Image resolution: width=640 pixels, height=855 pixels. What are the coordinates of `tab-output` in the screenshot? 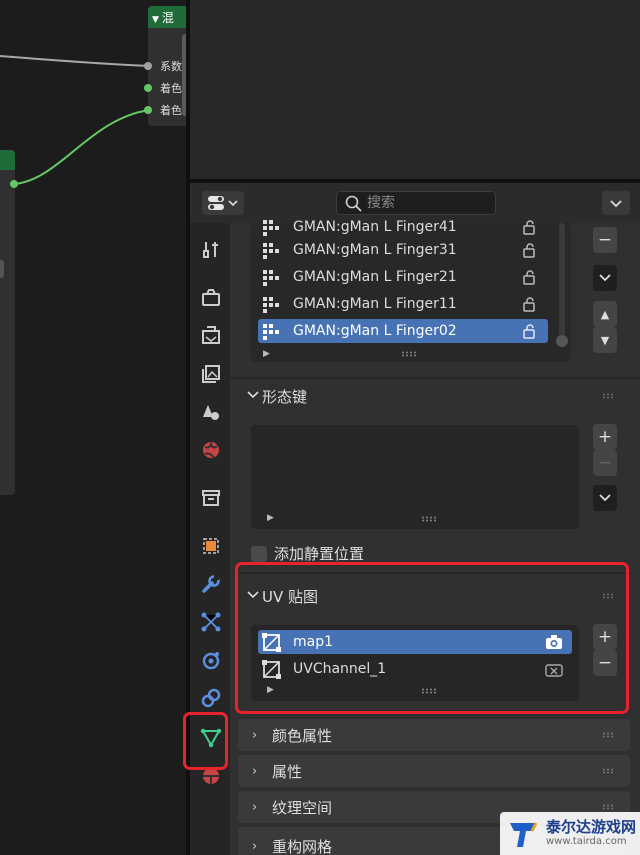 It's located at (211, 336).